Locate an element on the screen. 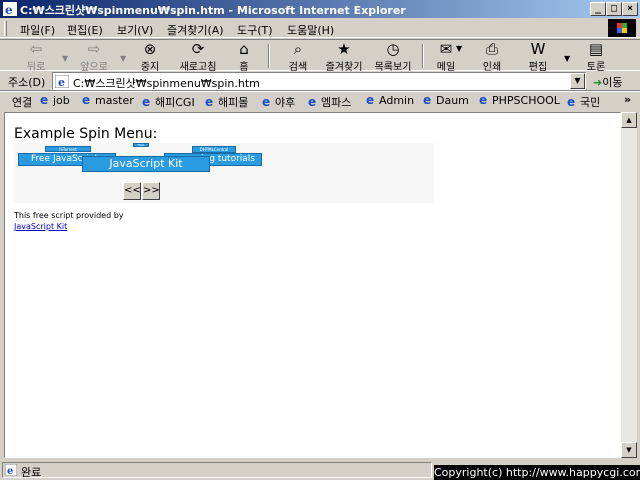 The height and width of the screenshot is (480, 640). stop-button: ⊗ 중지 is located at coordinates (150, 56).